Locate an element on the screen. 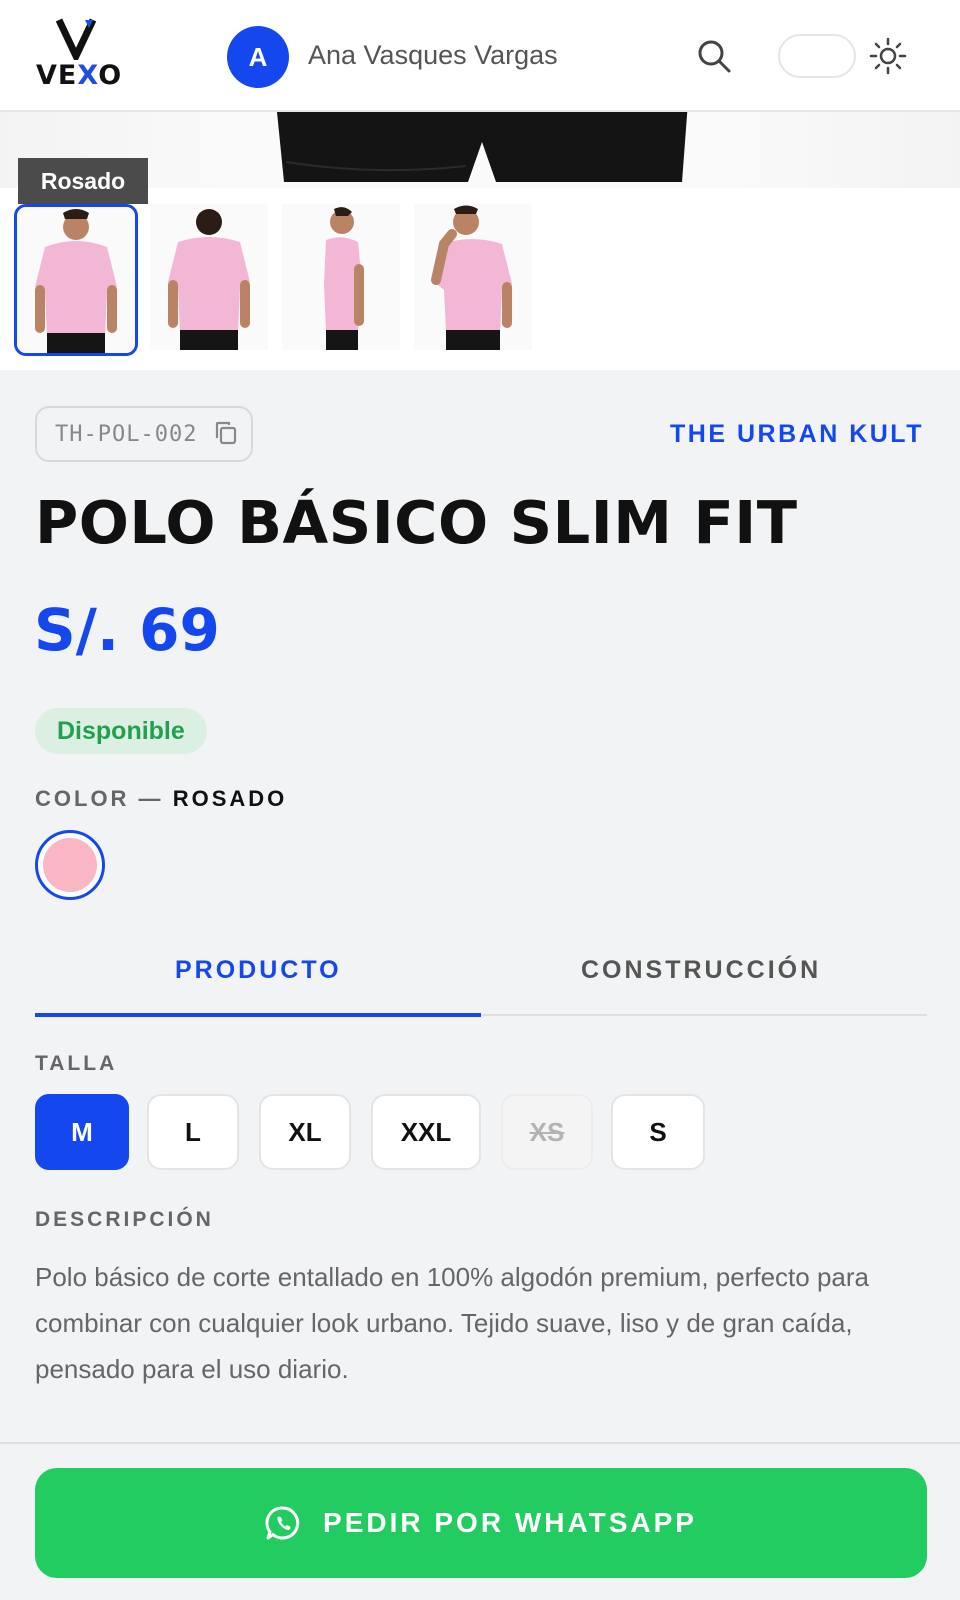  product-tabs: PRODUCTO CONSTRUCCIÓN is located at coordinates (481, 978).